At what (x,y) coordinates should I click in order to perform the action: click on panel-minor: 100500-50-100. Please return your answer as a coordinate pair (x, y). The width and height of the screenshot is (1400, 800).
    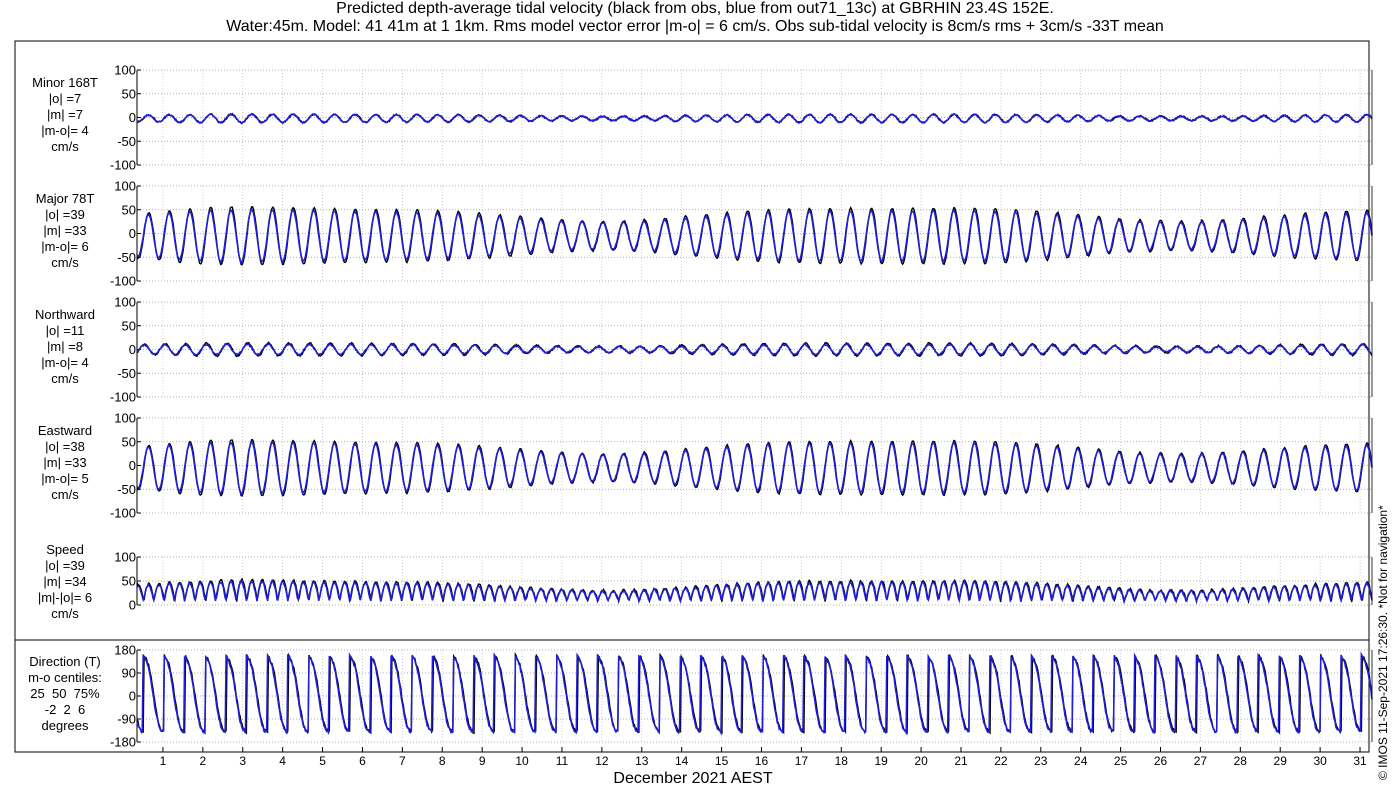
    Looking at the image, I should click on (741, 118).